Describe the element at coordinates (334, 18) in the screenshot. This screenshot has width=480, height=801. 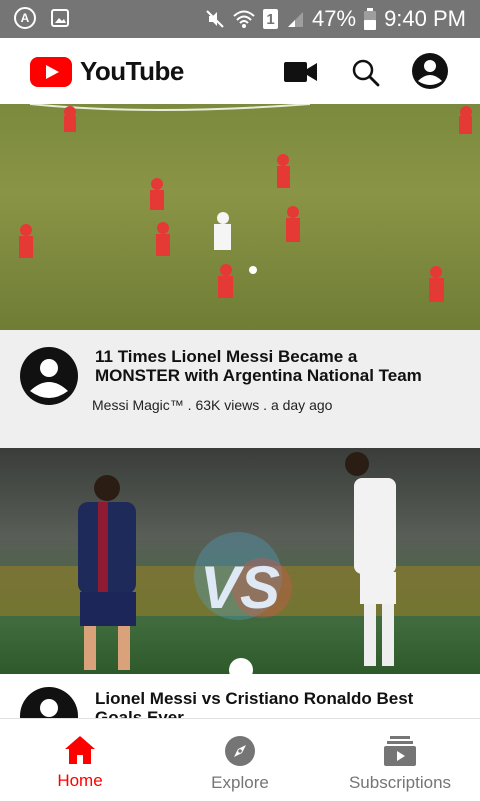
I see `battery-percent: 47%` at that location.